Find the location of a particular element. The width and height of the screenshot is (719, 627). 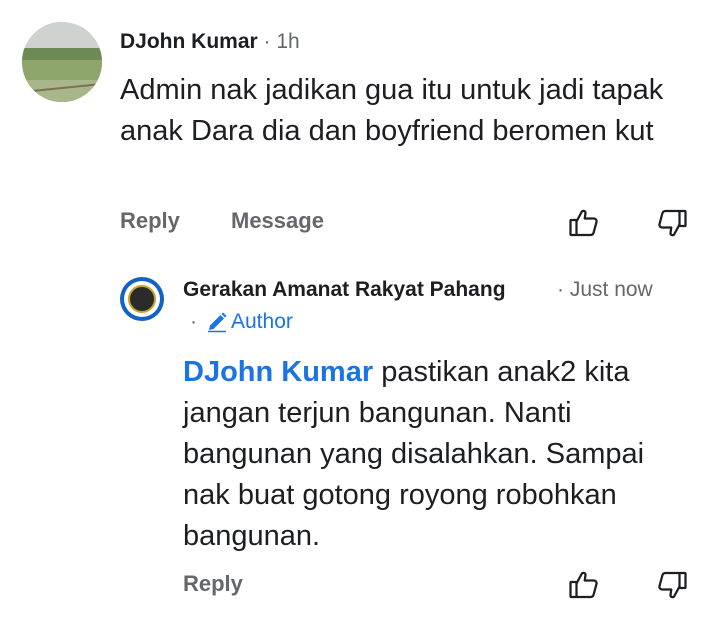

reply-button: Reply is located at coordinates (150, 221).